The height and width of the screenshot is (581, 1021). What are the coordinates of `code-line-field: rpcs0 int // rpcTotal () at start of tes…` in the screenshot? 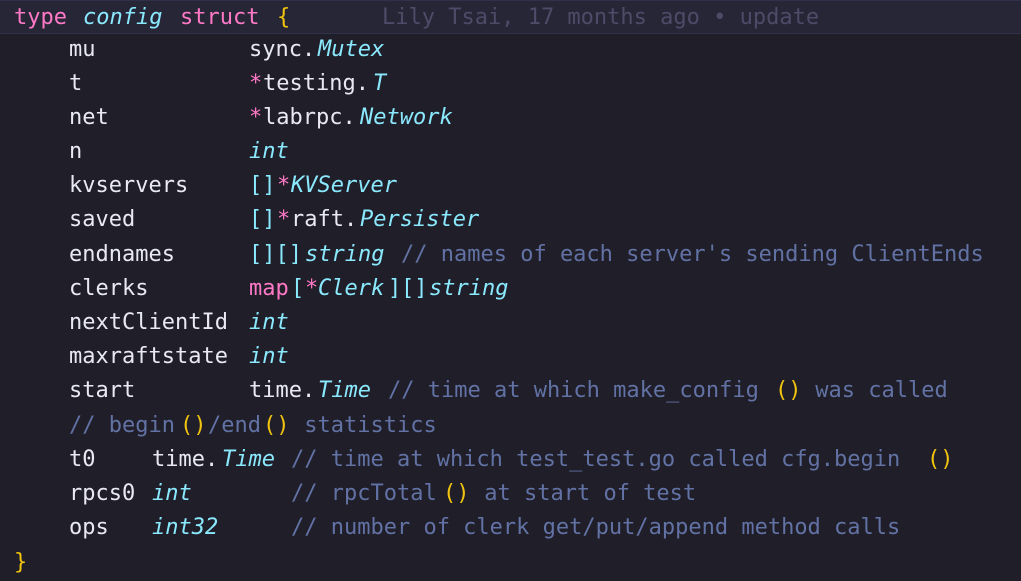 It's located at (348, 494).